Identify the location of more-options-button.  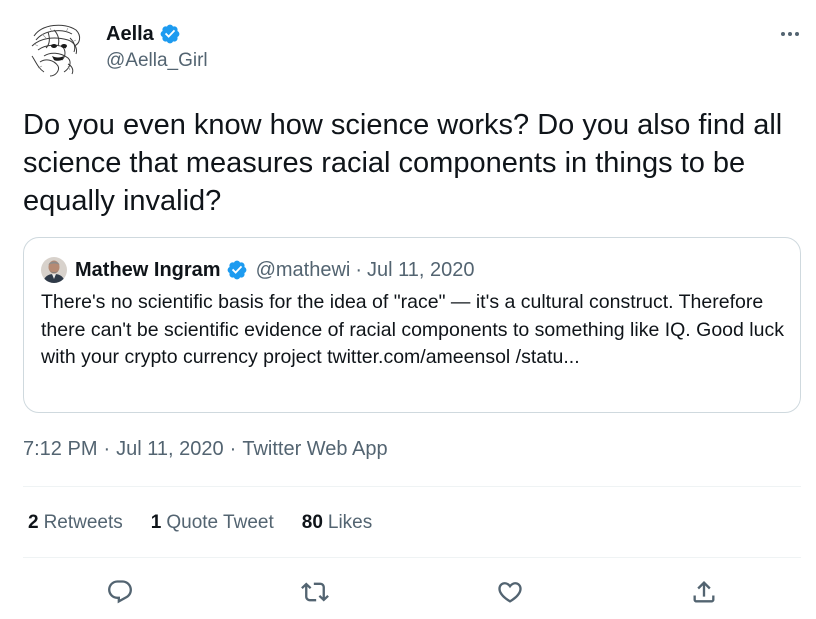
(790, 34).